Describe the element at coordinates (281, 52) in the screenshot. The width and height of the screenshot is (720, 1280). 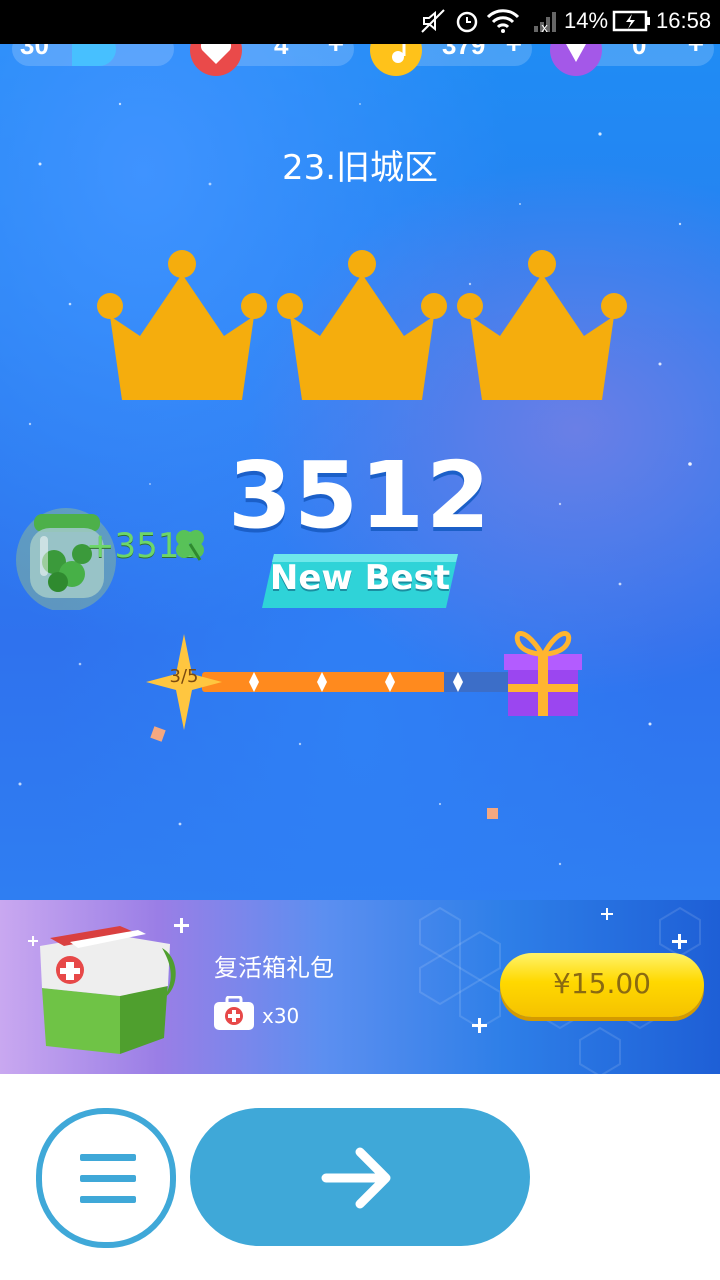
I see `lives-value: 4` at that location.